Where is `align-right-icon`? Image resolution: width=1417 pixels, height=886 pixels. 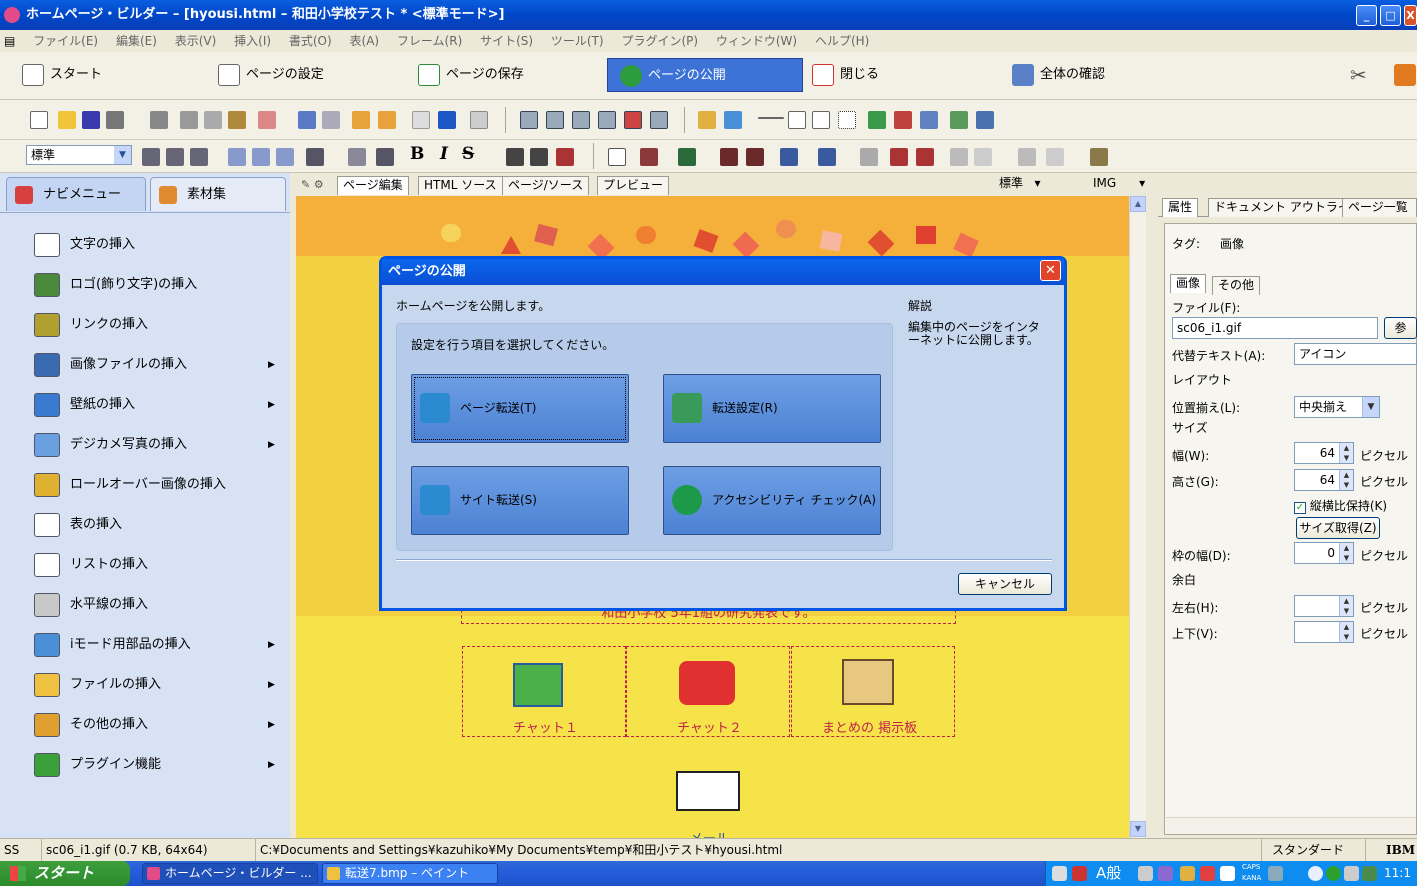 align-right-icon is located at coordinates (199, 157).